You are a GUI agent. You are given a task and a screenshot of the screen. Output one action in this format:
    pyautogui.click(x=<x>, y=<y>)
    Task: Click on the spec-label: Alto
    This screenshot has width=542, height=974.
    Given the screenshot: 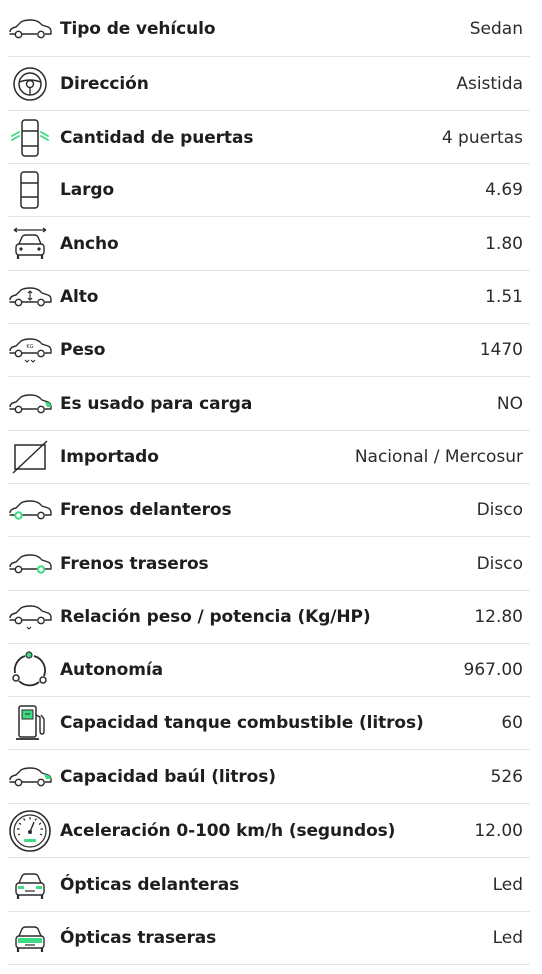 What is the action you would take?
    pyautogui.click(x=79, y=297)
    